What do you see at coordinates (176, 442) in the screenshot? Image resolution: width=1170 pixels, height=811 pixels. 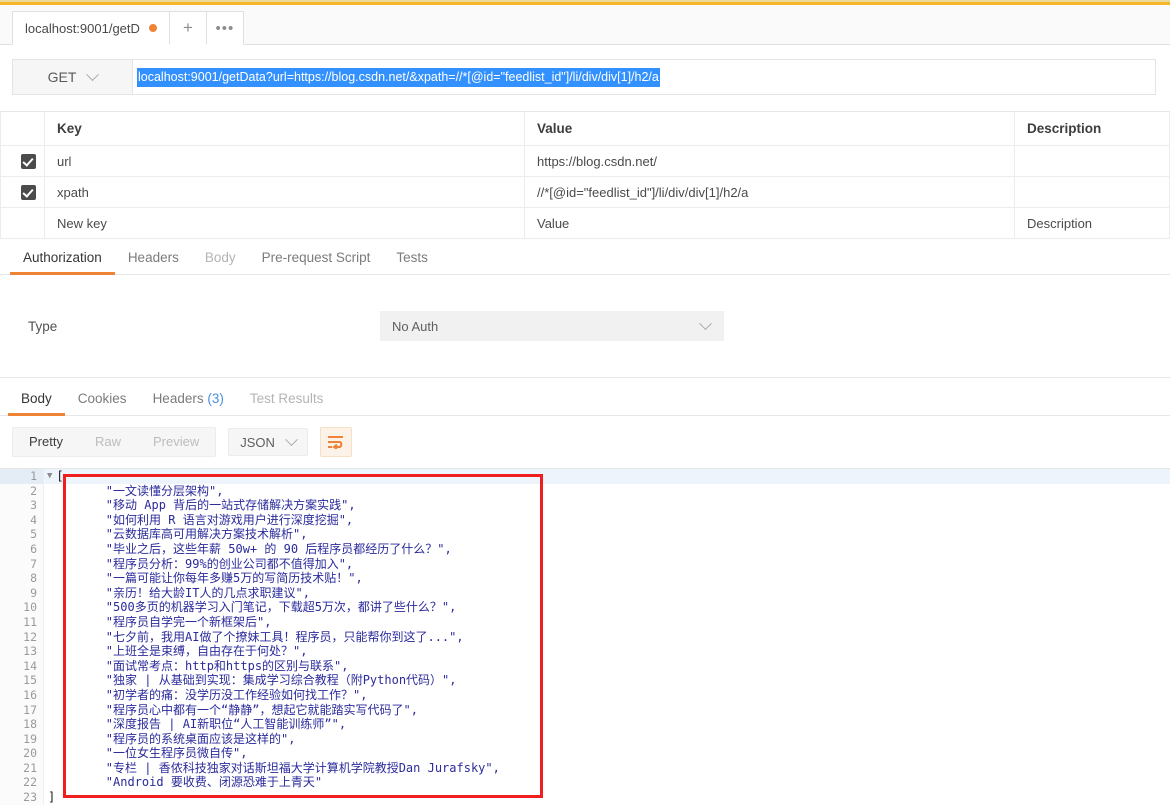 I see `view-mode-preview: Preview` at bounding box center [176, 442].